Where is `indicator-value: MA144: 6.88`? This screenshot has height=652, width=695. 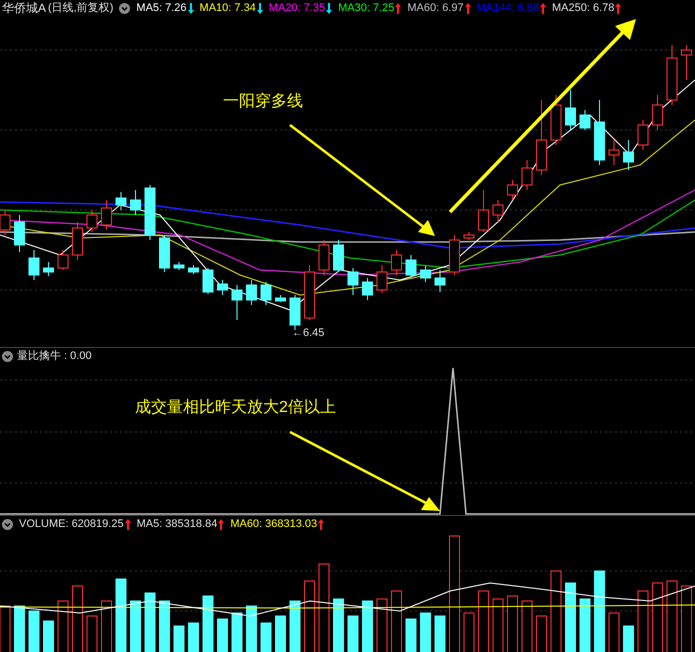
indicator-value: MA144: 6.88 is located at coordinates (507, 8).